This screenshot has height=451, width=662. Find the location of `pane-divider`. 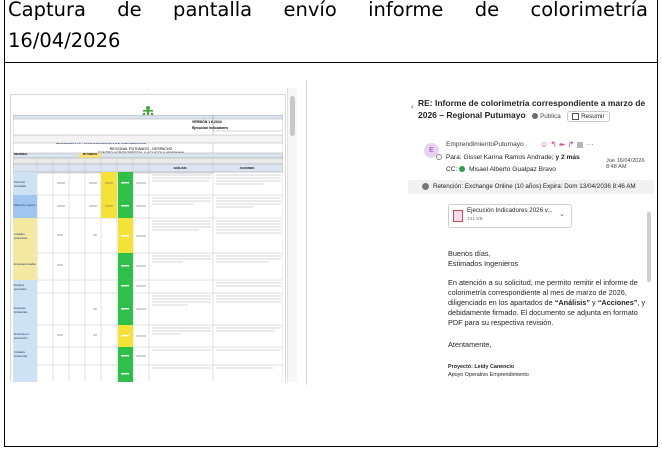

pane-divider is located at coordinates (306, 232).